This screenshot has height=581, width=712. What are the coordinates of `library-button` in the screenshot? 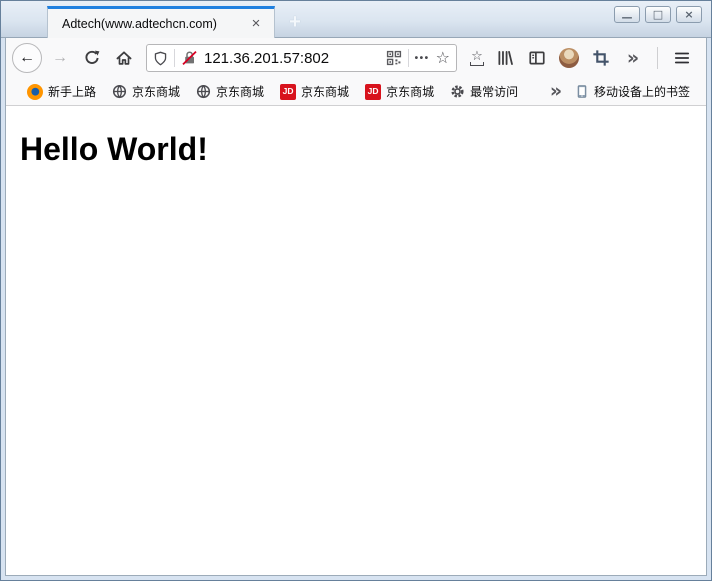 It's located at (505, 58).